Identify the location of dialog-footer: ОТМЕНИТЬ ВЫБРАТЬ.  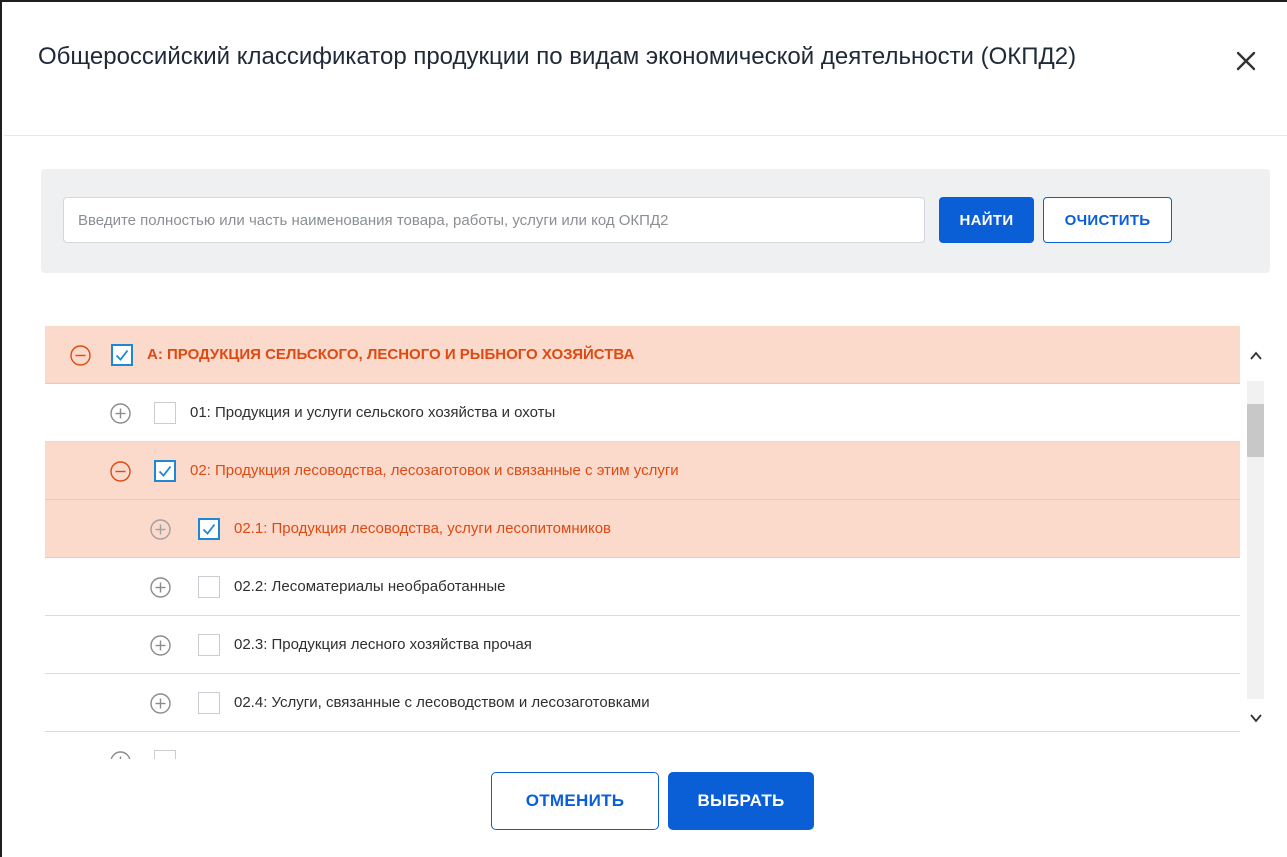
(644, 808).